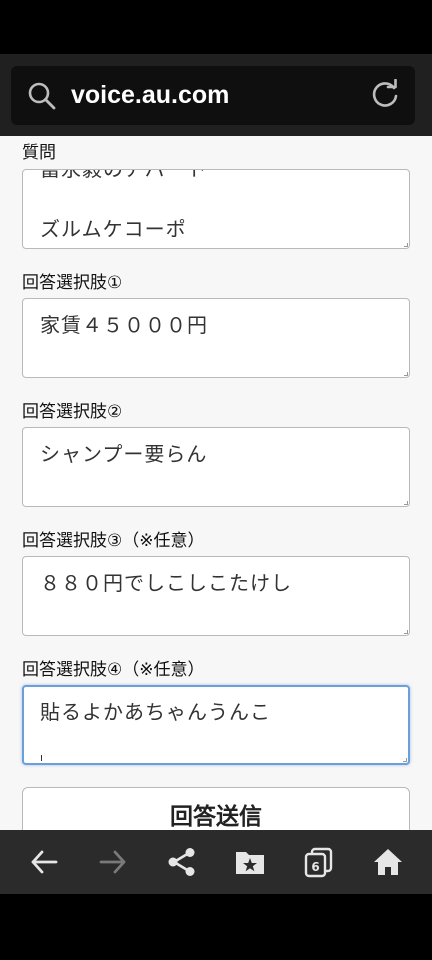 This screenshot has width=432, height=960. I want to click on status-bar, so click(216, 27).